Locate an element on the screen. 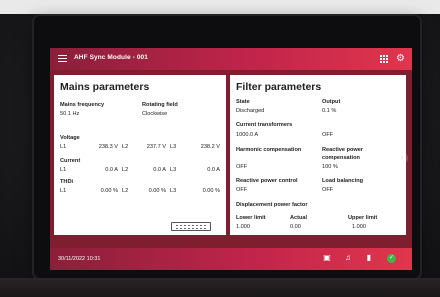 The height and width of the screenshot is (297, 440). state-label: State is located at coordinates (243, 102).